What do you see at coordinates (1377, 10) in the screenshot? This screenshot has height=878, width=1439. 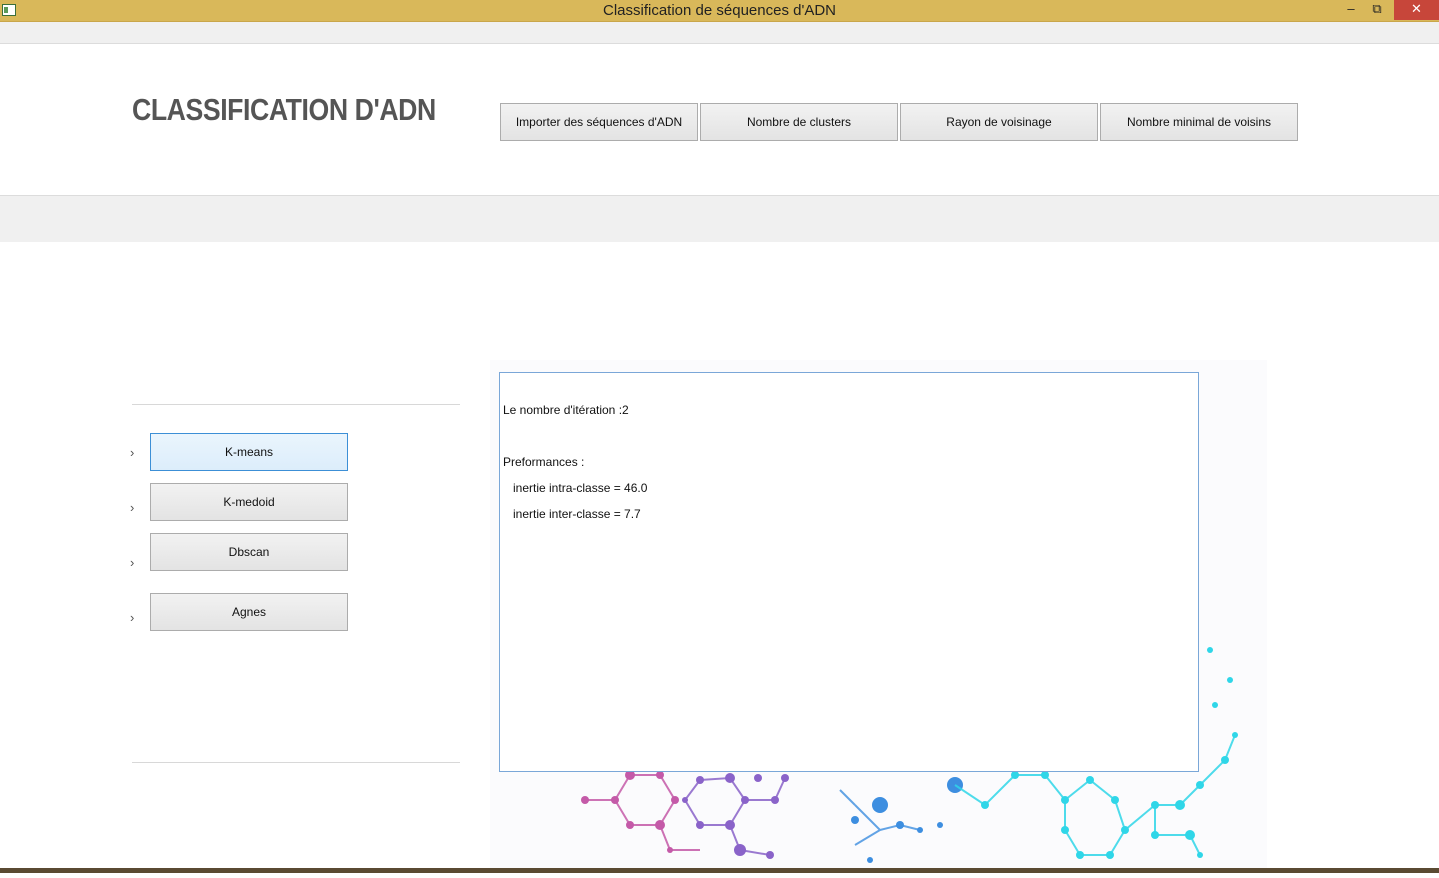 I see `maximize-button: ⧉` at bounding box center [1377, 10].